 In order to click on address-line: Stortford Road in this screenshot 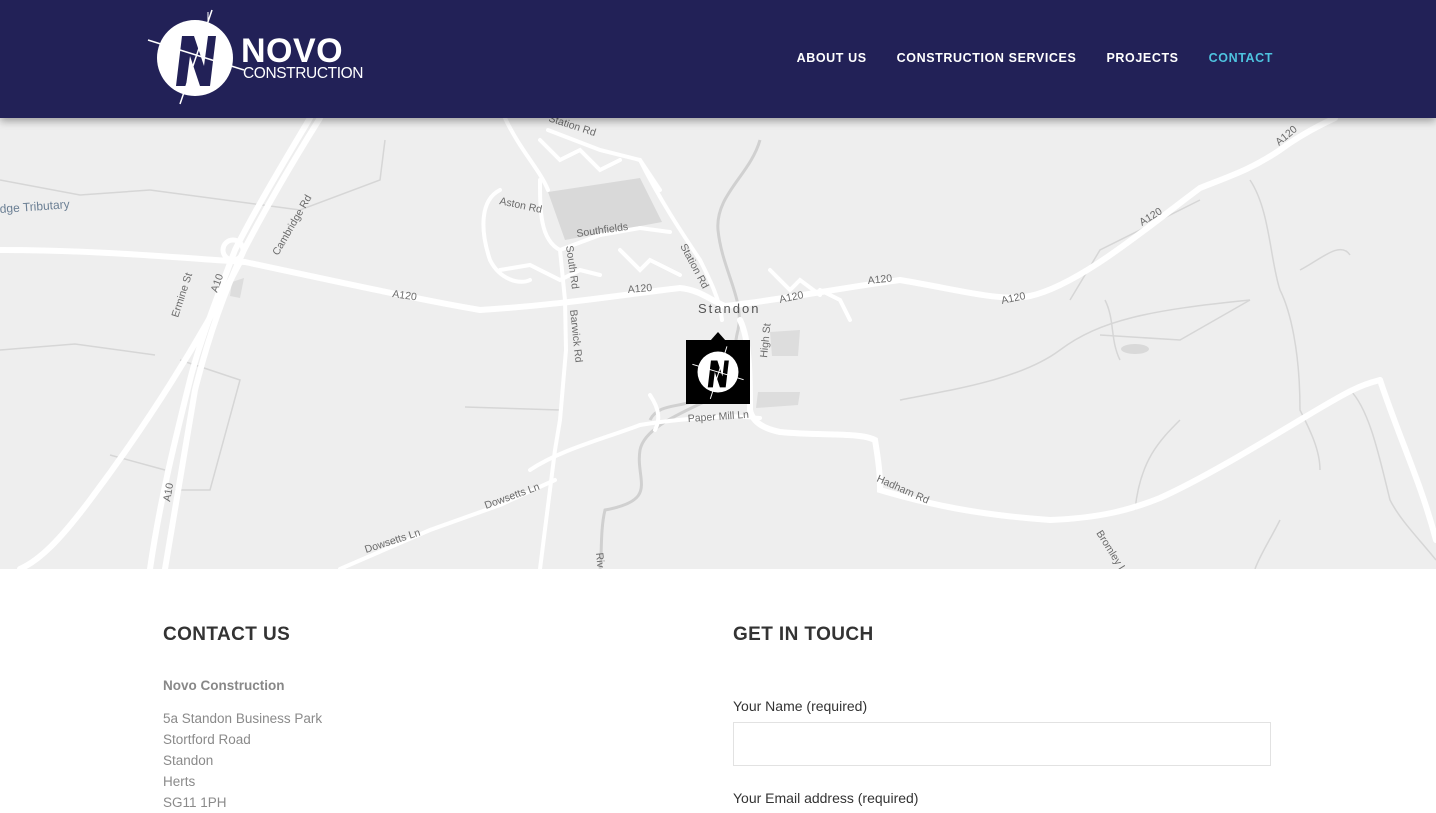, I will do `click(207, 739)`.